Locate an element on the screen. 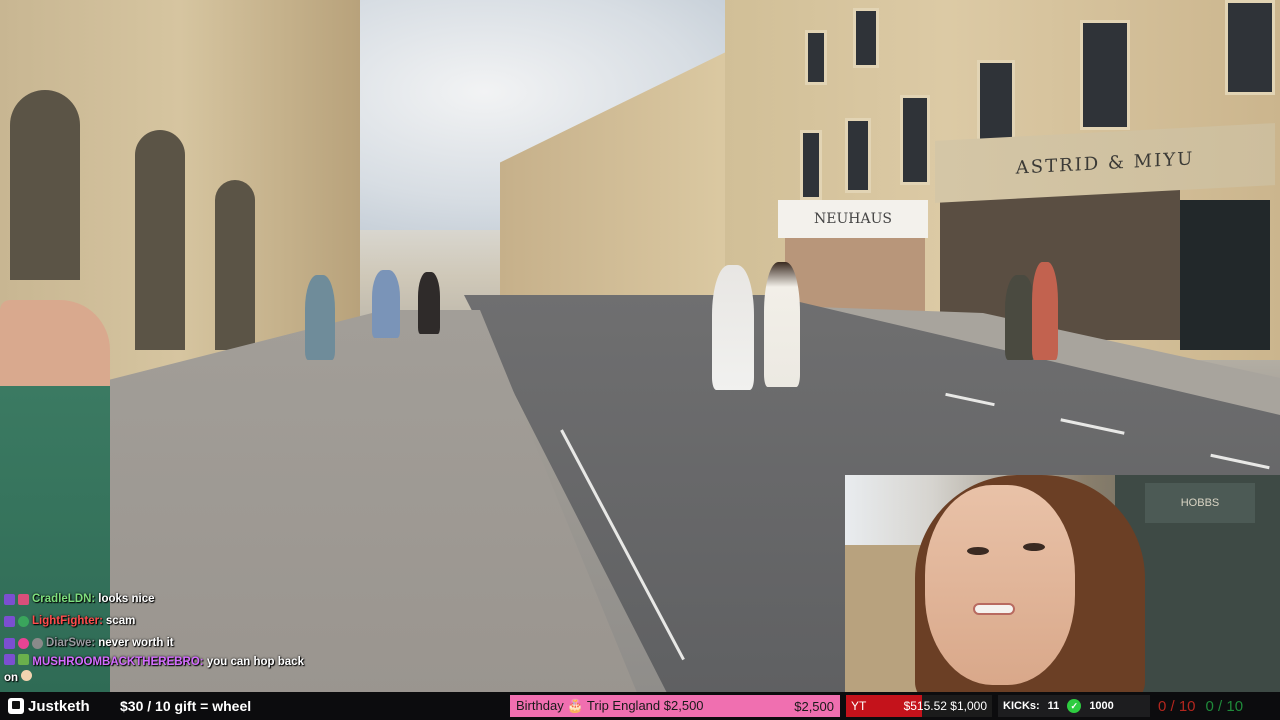 This screenshot has height=720, width=1280. twitch-logo-icon is located at coordinates (16, 706).